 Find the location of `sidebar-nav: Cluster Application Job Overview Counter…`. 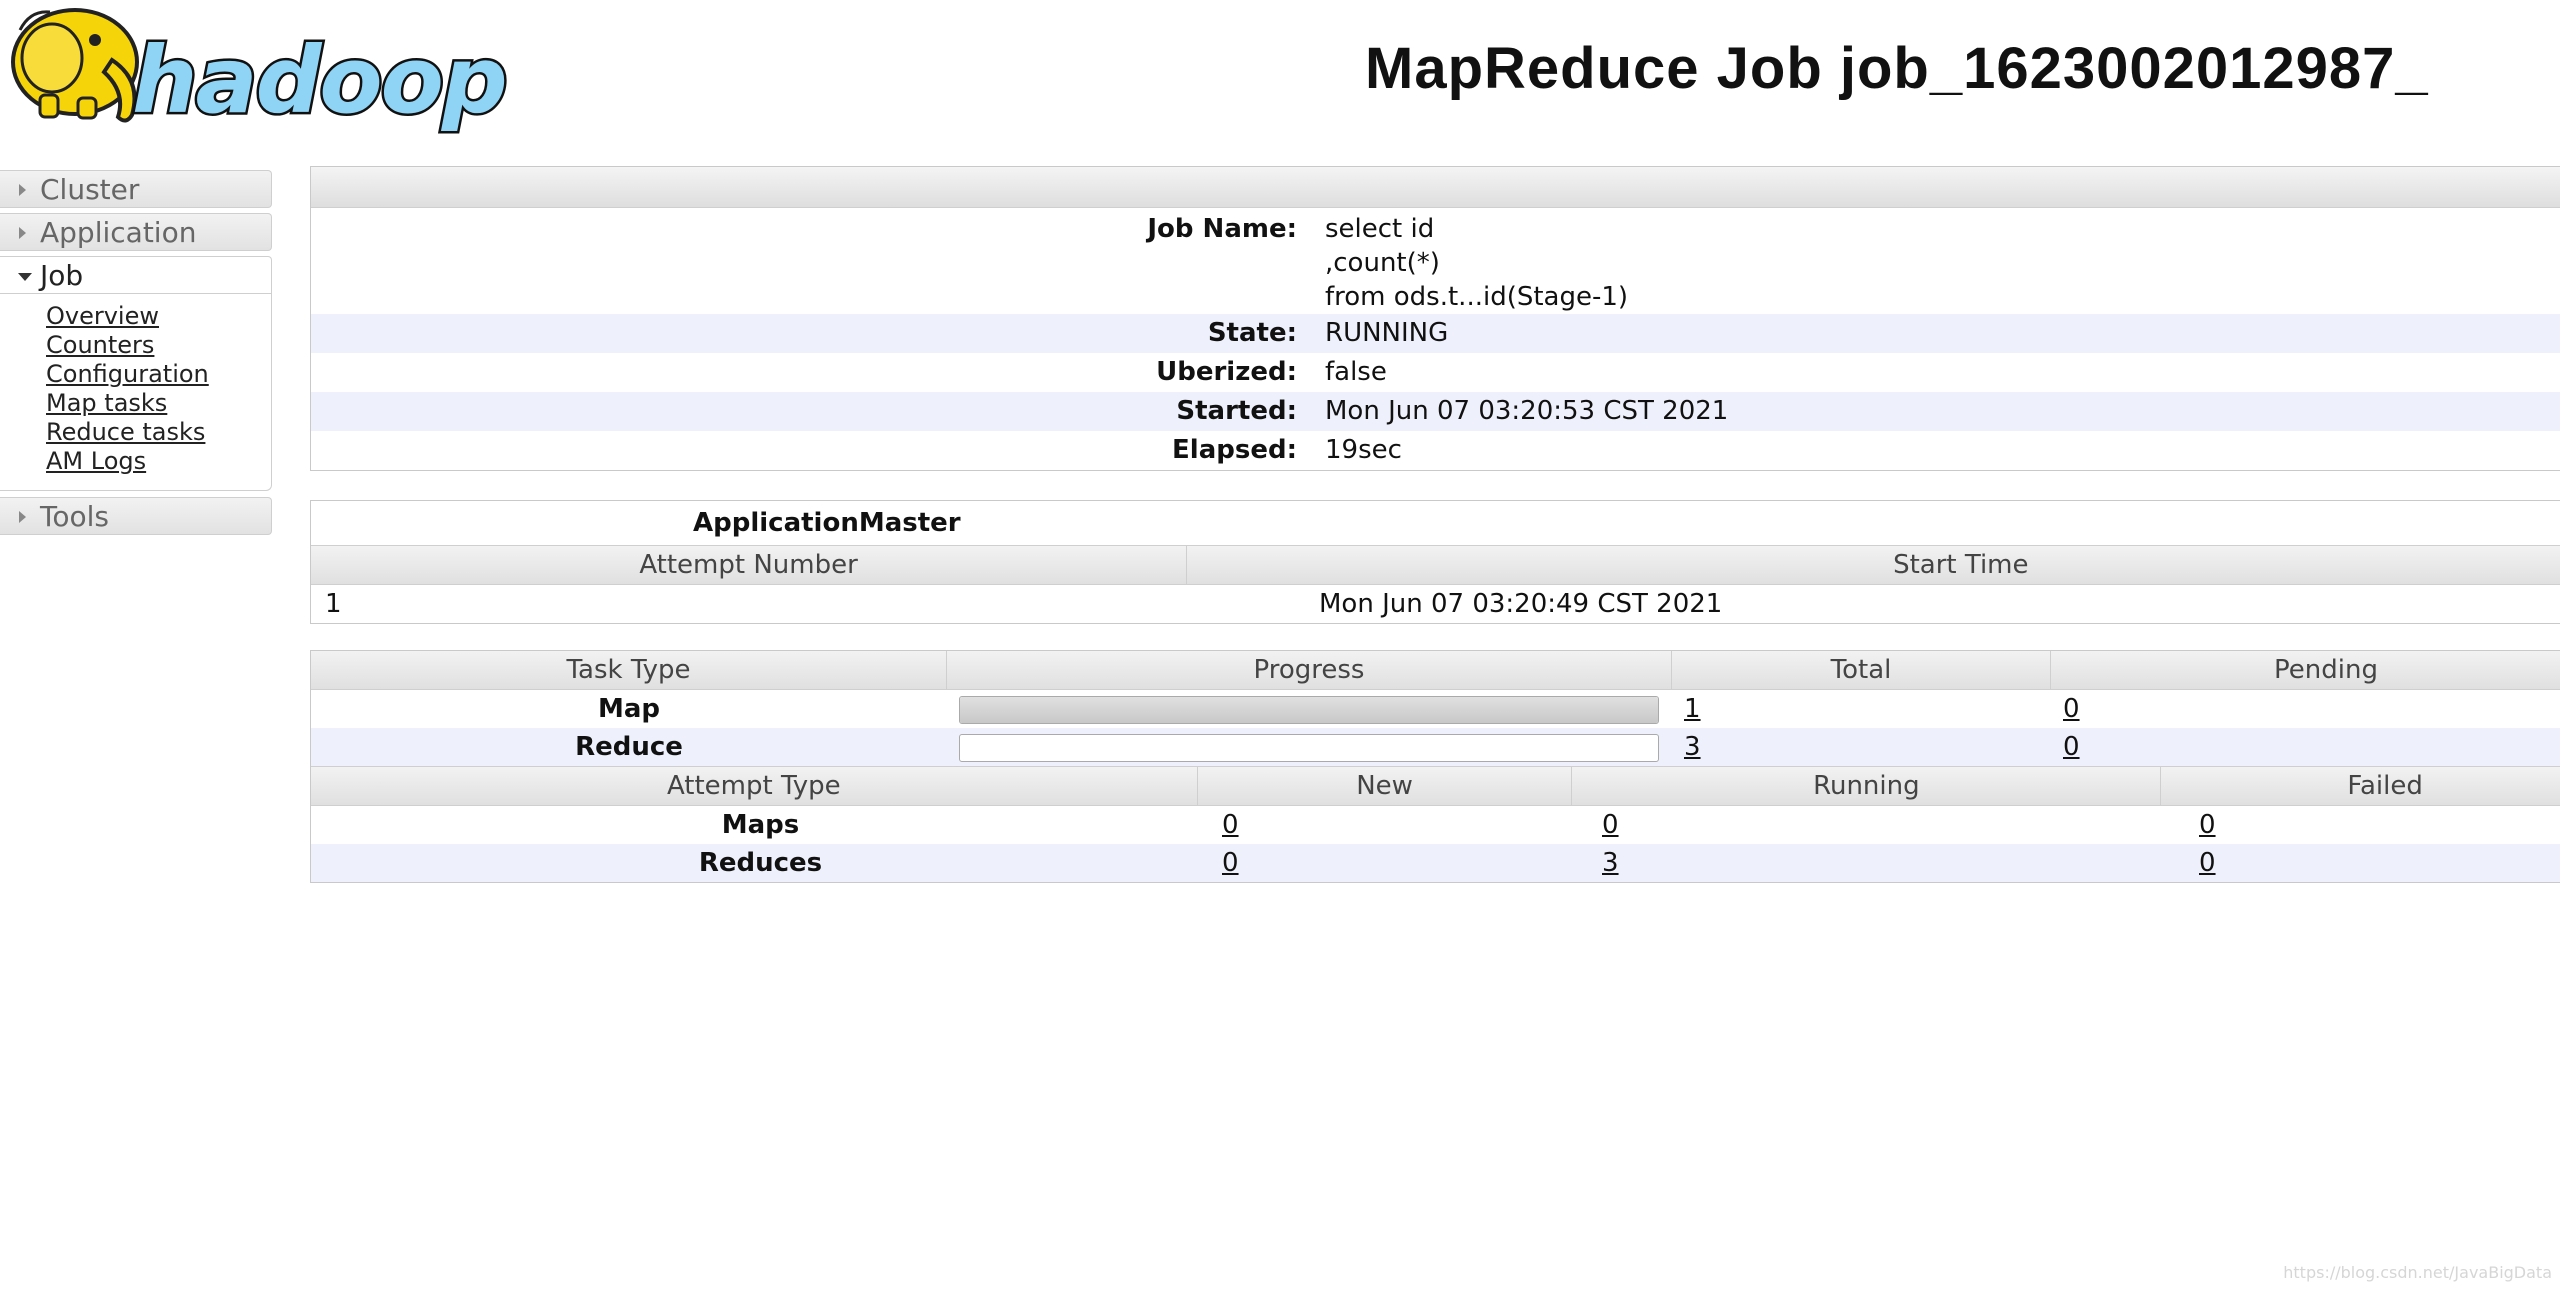

sidebar-nav: Cluster Application Job Overview Counter… is located at coordinates (136, 355).